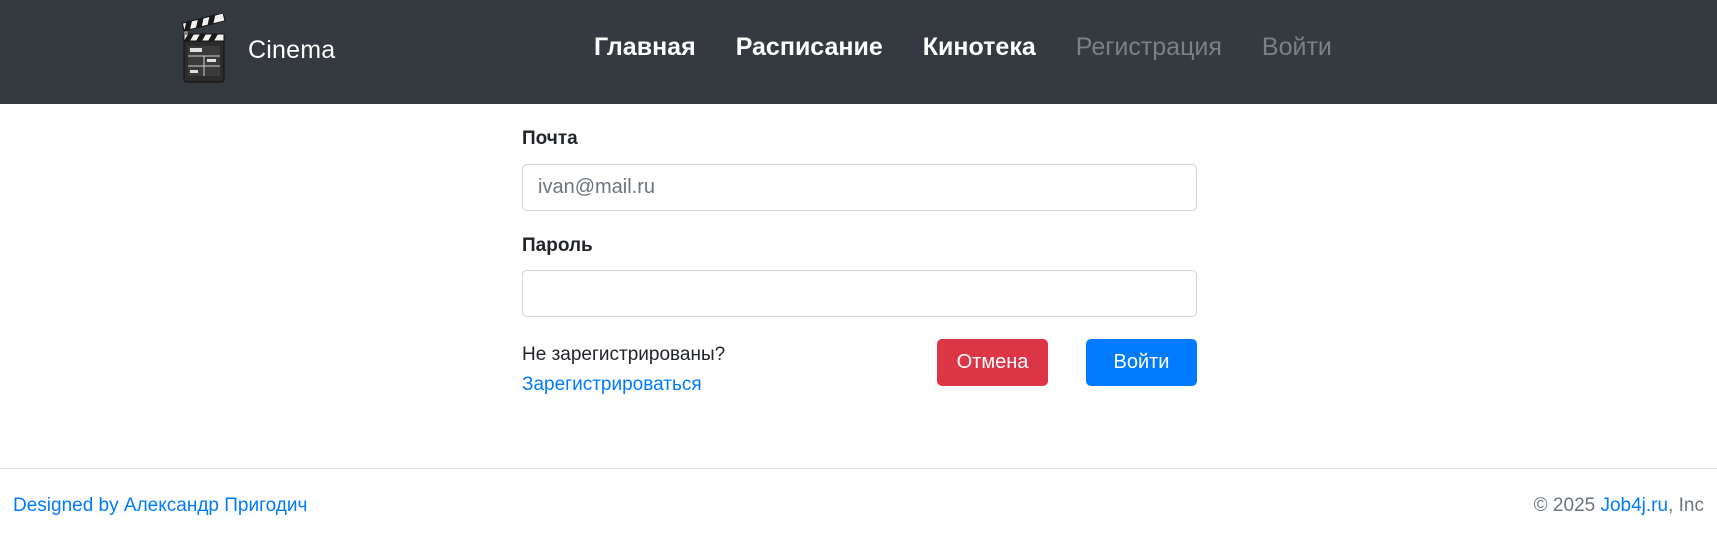  Describe the element at coordinates (1149, 47) in the screenshot. I see `nav-link-registration: Регистрация` at that location.